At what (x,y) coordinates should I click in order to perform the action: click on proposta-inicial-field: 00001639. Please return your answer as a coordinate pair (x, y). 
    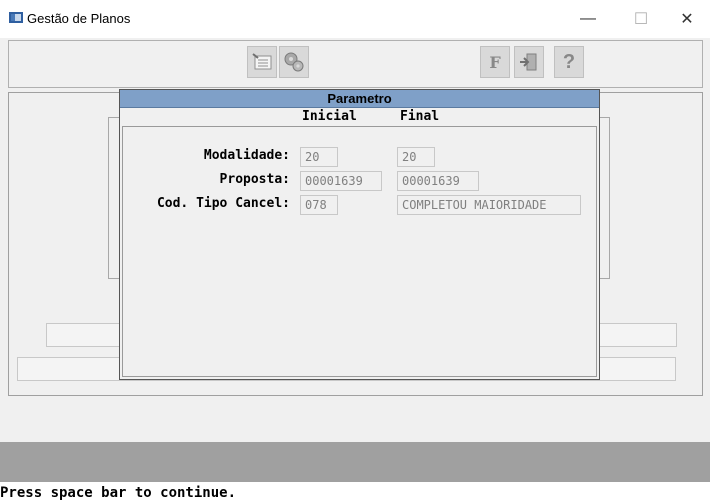
    Looking at the image, I should click on (341, 181).